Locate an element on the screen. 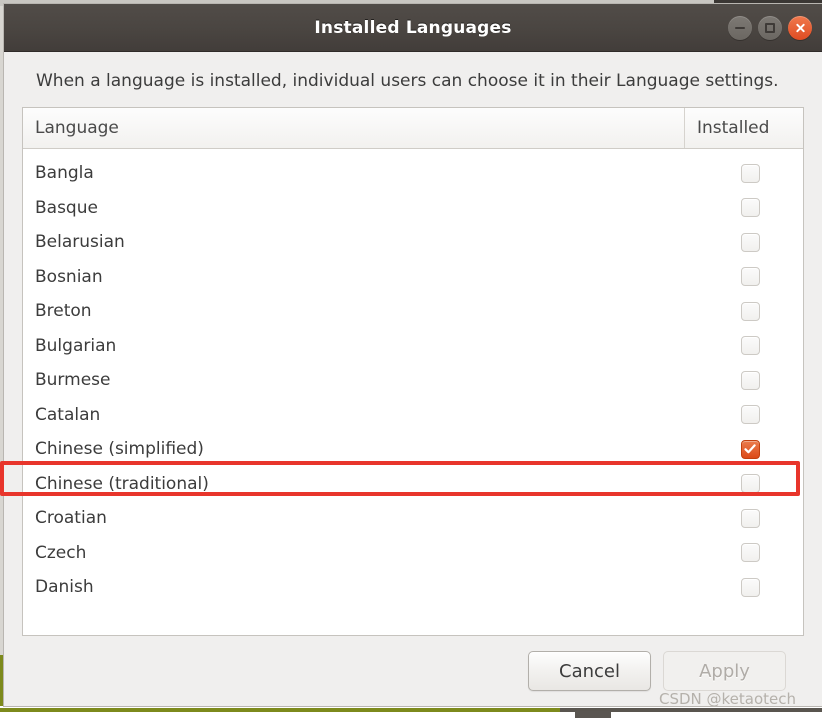 The image size is (822, 718). window-controls is located at coordinates (770, 27).